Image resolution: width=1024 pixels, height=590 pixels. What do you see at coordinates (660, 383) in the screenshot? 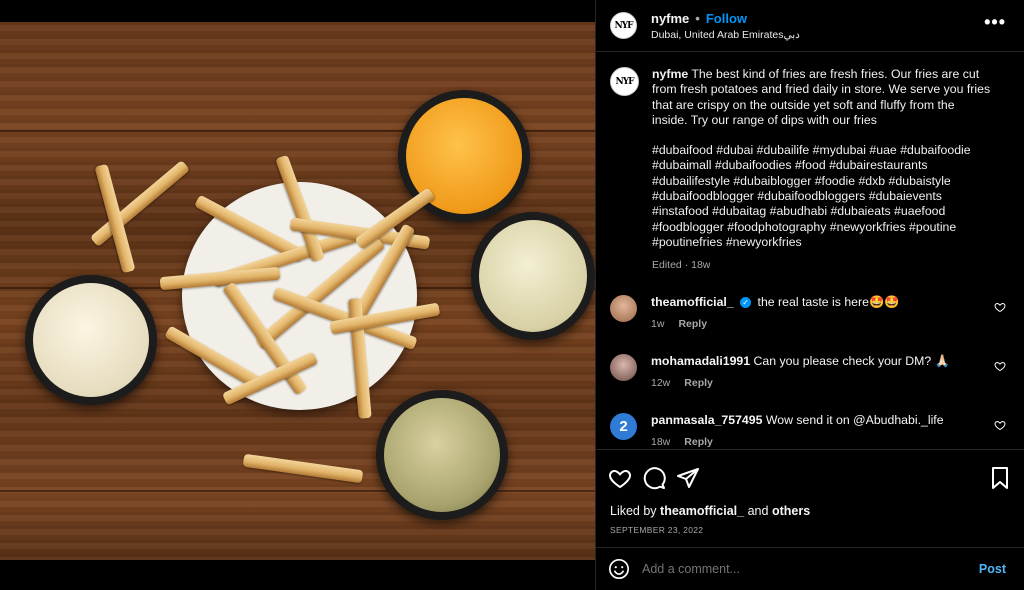
I see `comment-time: 12w` at bounding box center [660, 383].